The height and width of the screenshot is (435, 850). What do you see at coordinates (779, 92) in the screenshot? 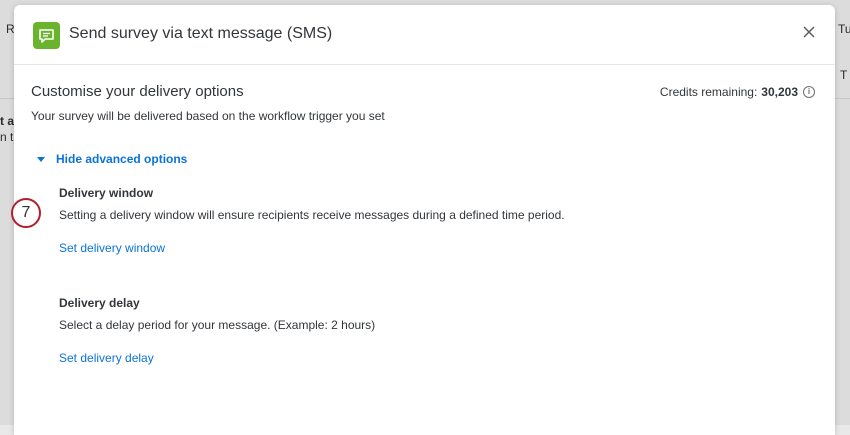
I see `credits-value: 30,203` at bounding box center [779, 92].